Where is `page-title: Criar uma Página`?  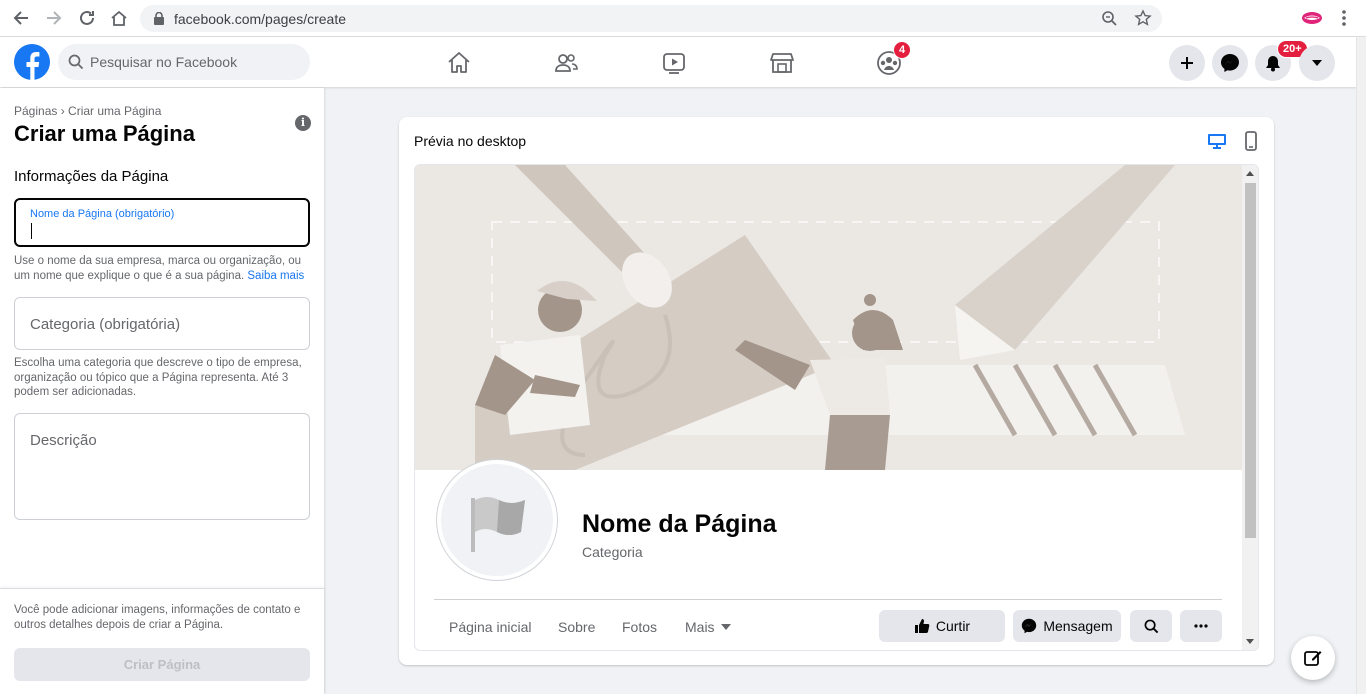 page-title: Criar uma Página is located at coordinates (104, 133).